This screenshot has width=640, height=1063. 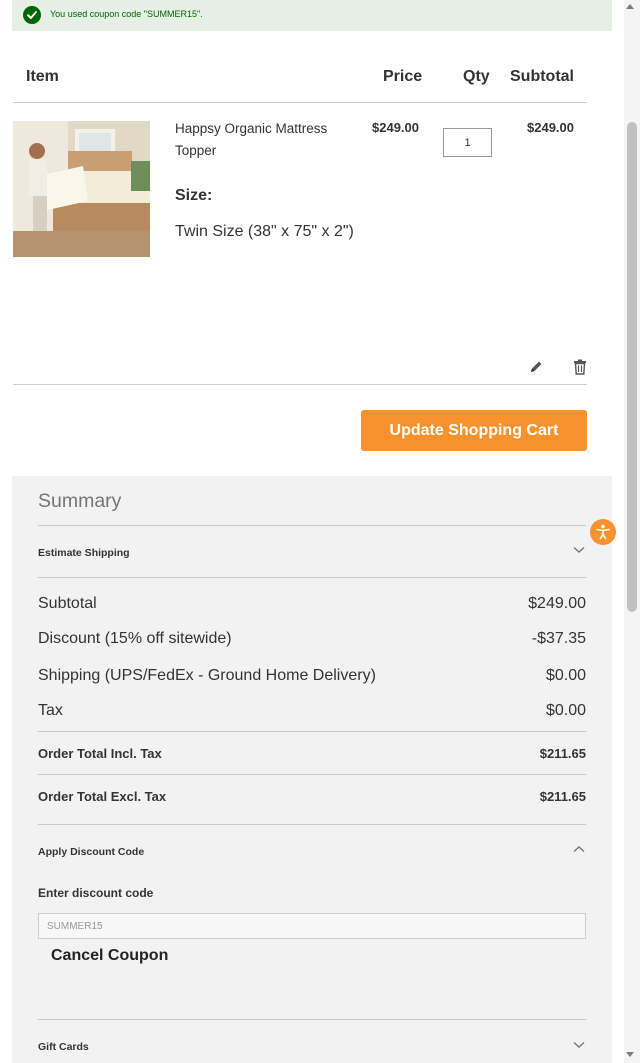 I want to click on accessibility-icon, so click(x=603, y=532).